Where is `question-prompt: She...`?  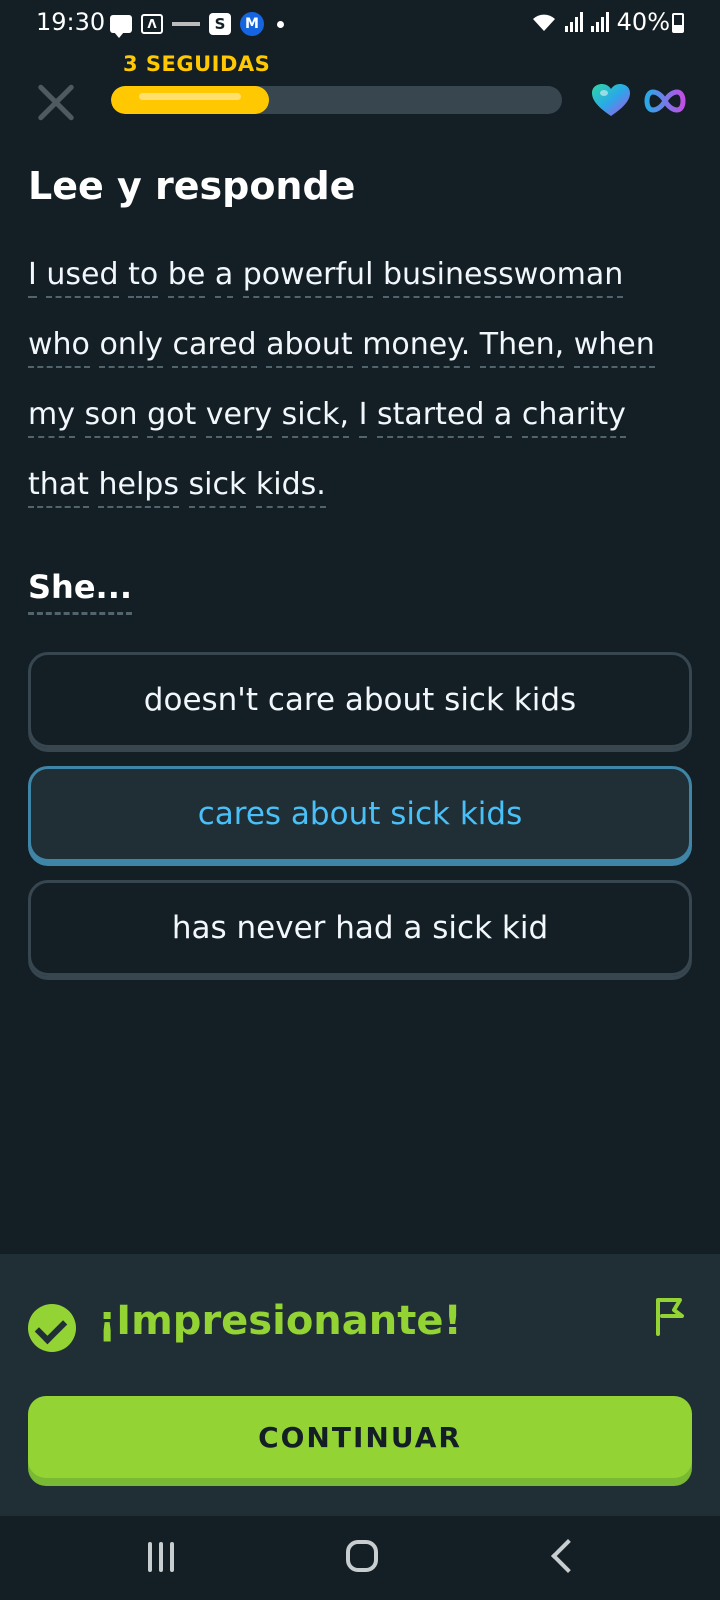 question-prompt: She... is located at coordinates (80, 591).